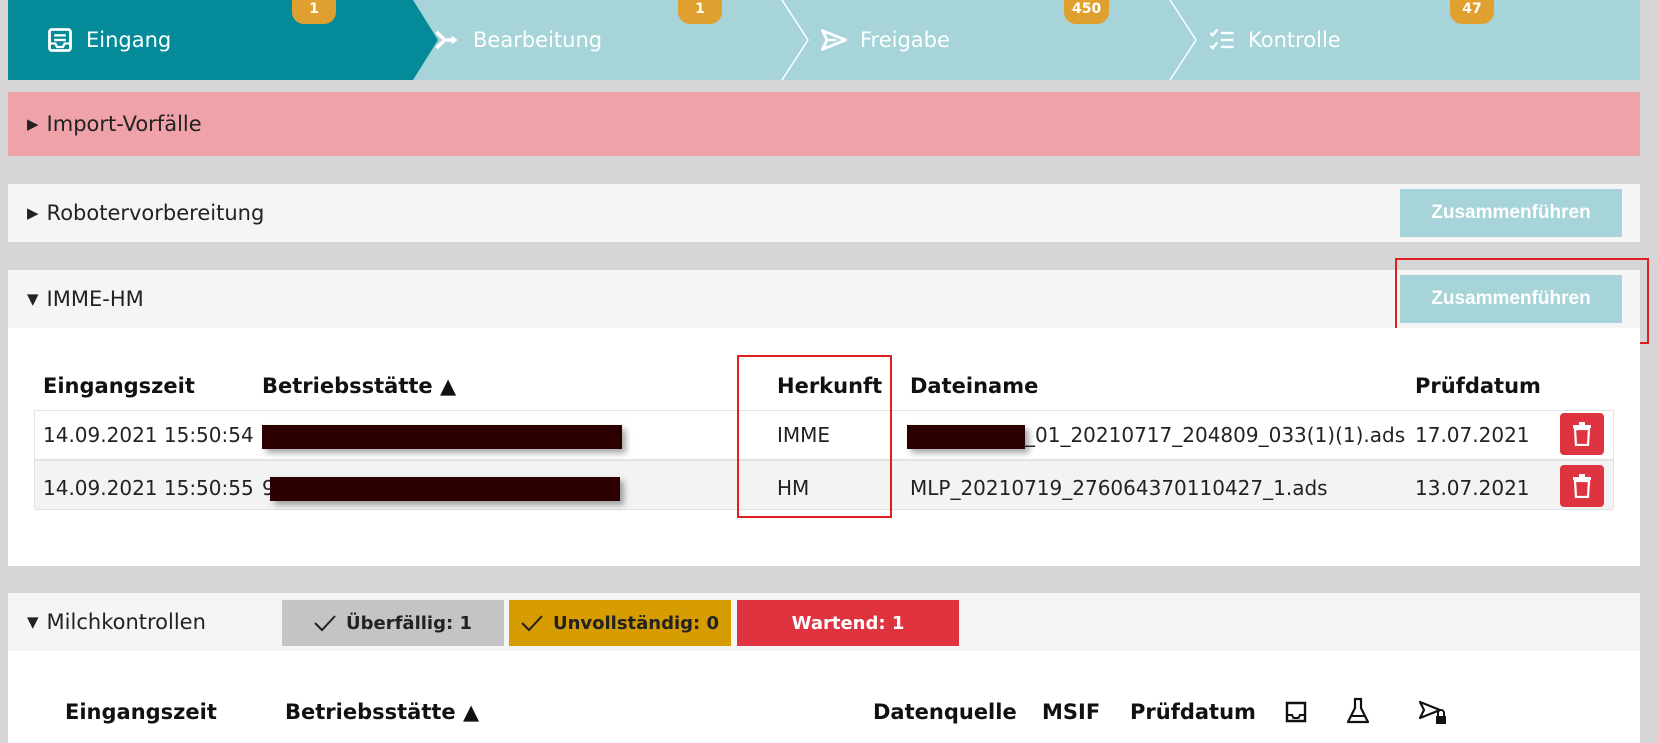  I want to click on filter-overdue: Überfällig: 1, so click(393, 623).